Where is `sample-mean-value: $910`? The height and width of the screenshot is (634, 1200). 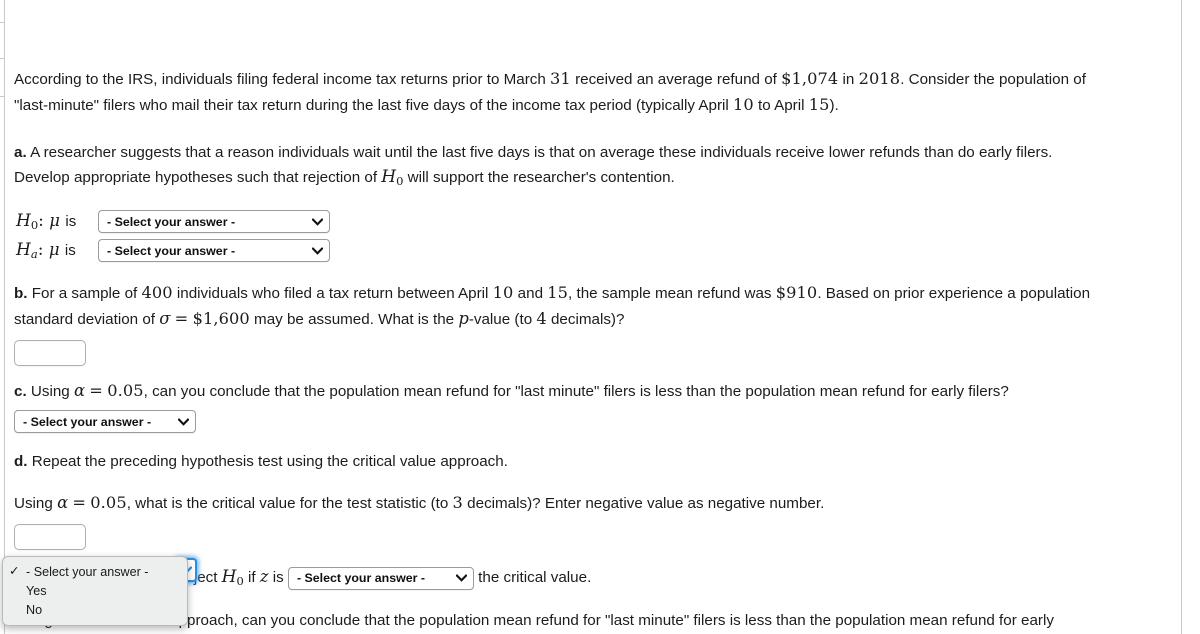 sample-mean-value: $910 is located at coordinates (796, 293).